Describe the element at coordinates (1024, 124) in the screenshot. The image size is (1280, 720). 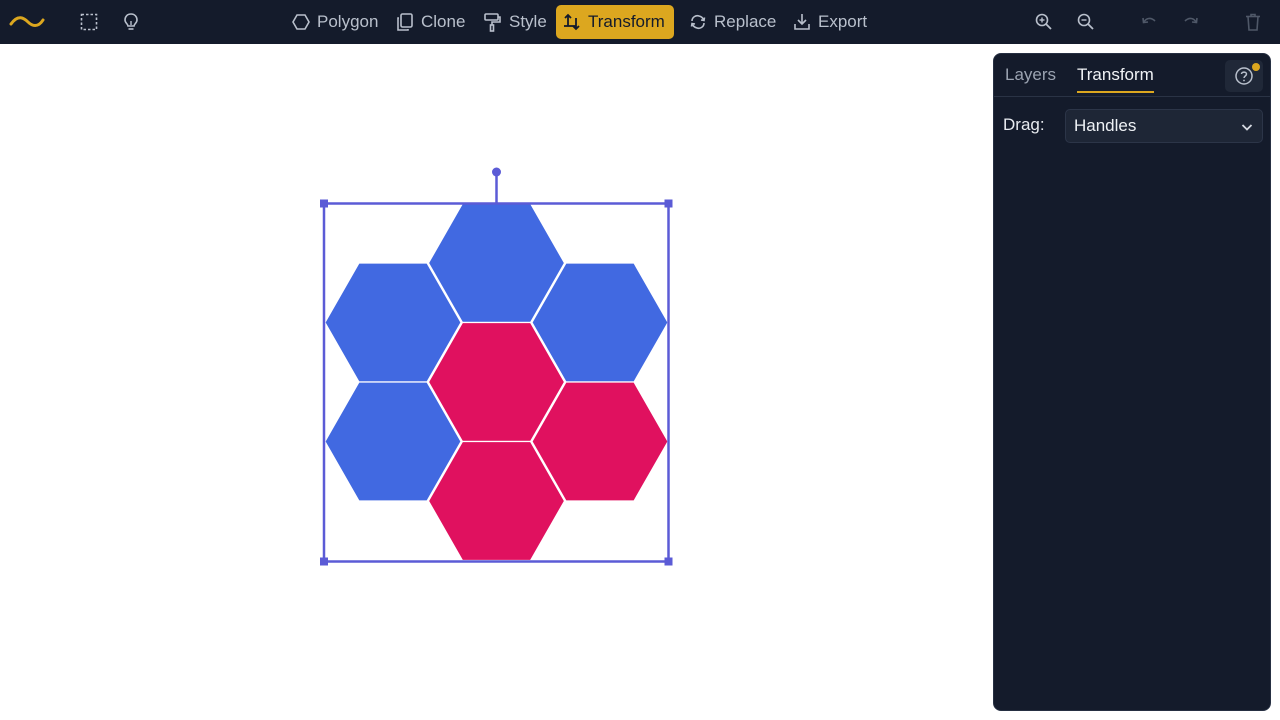
I see `drag-label: Drag:` at that location.